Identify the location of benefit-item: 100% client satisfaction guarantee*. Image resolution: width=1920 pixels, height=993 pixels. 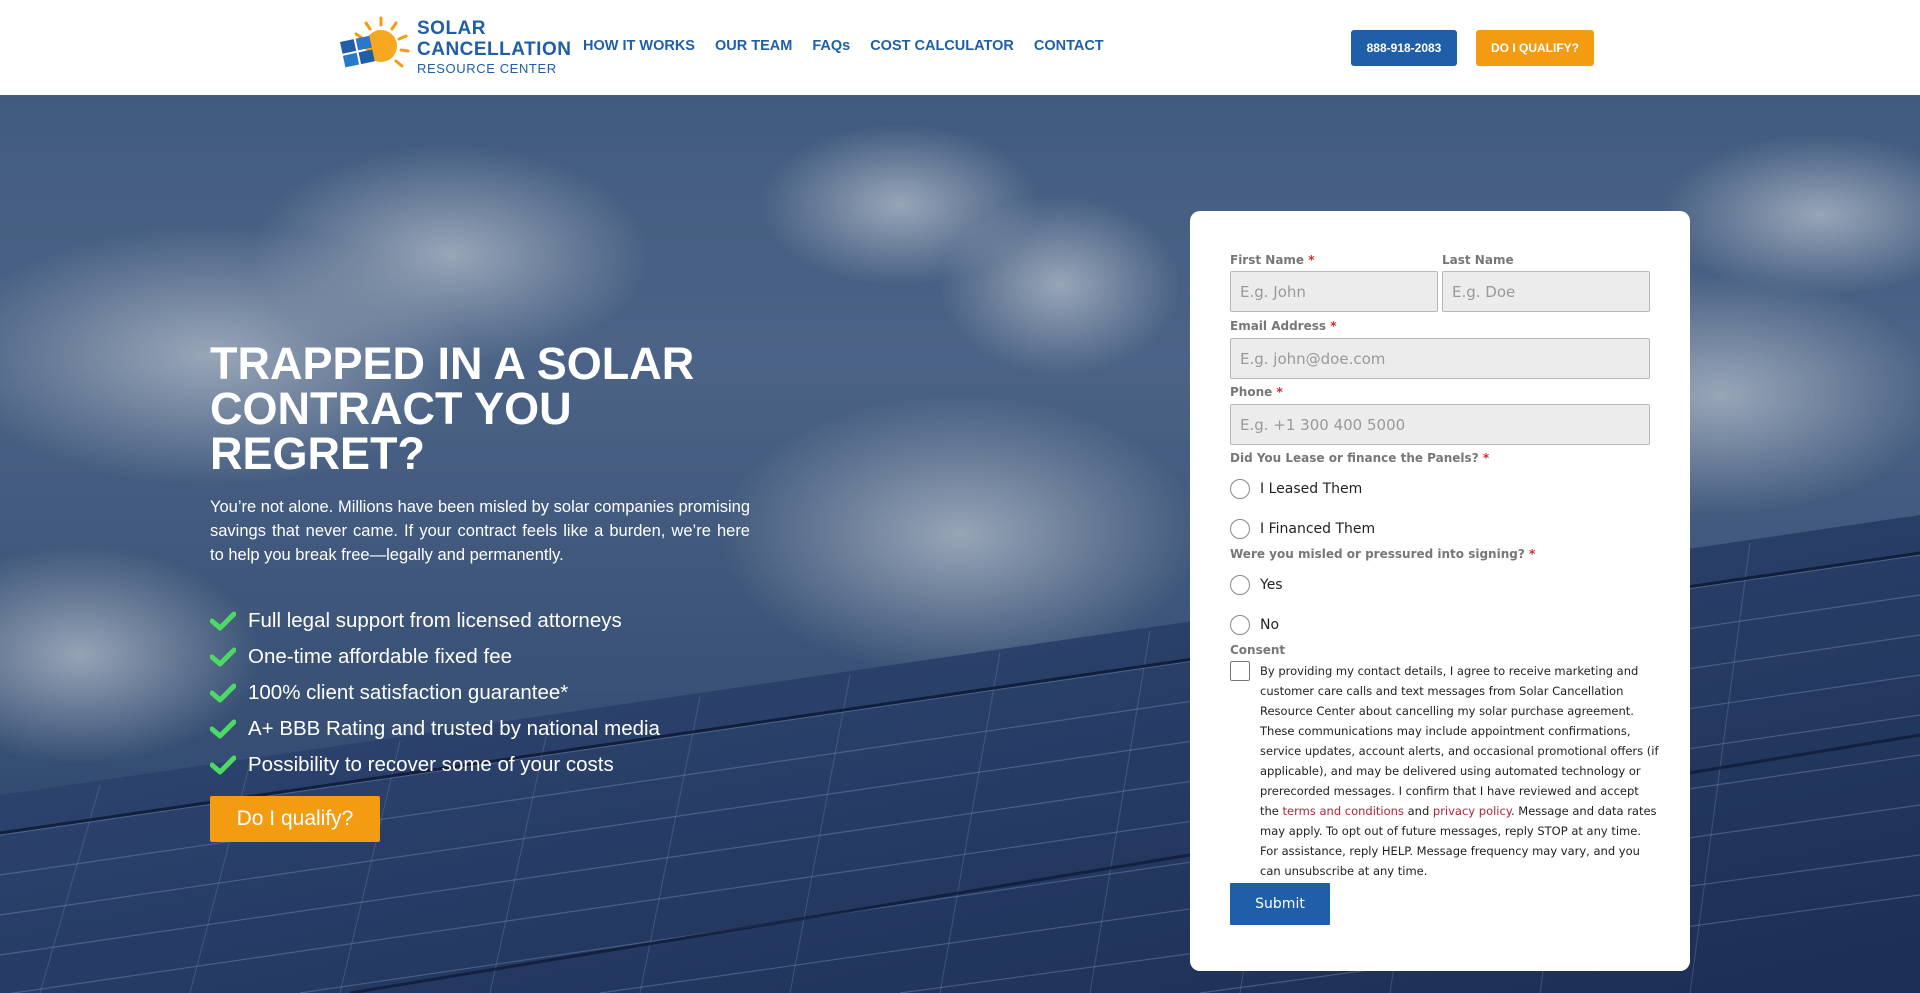
(435, 693).